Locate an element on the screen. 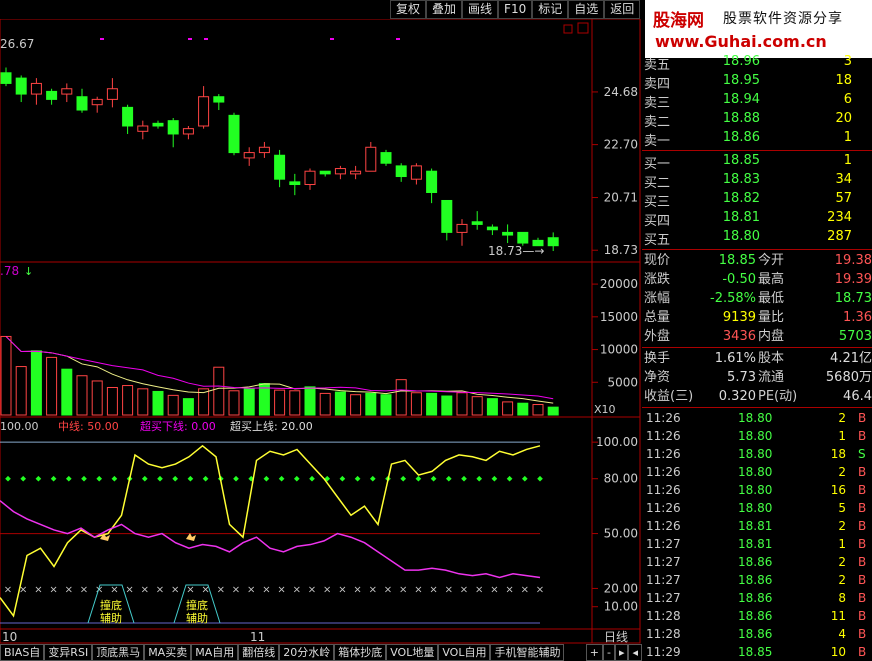  toolbar-button-4: 标记 is located at coordinates (550, 9).